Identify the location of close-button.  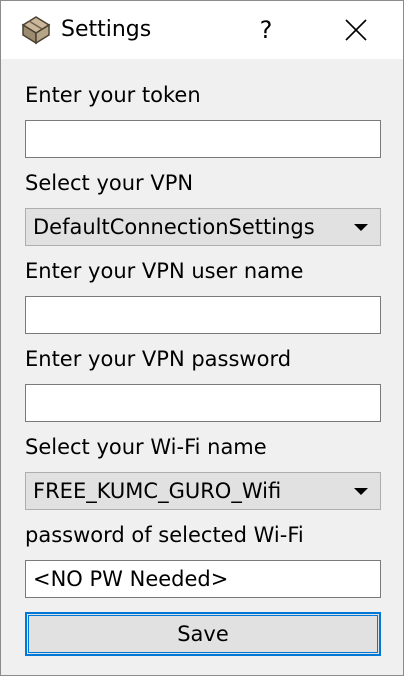
(356, 30).